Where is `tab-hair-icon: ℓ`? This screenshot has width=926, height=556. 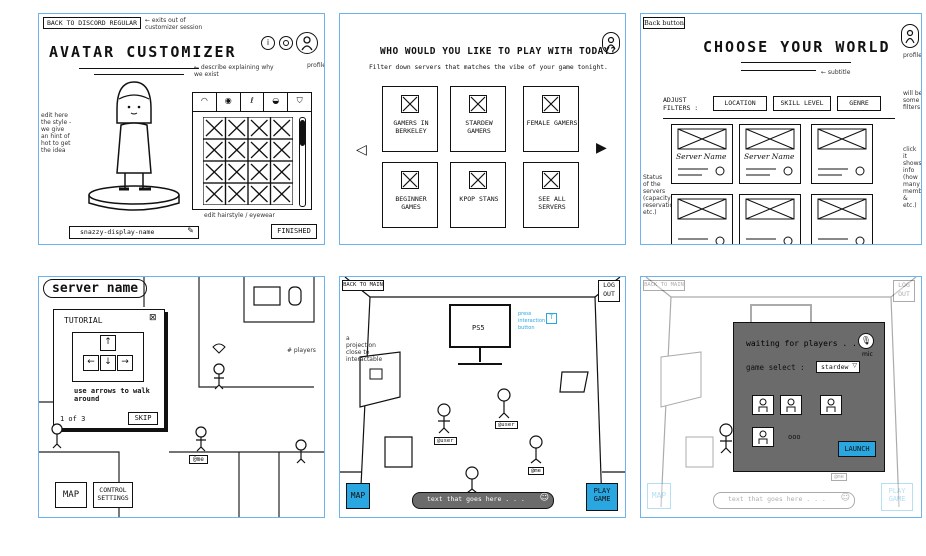
tab-hair-icon: ℓ is located at coordinates (253, 102).